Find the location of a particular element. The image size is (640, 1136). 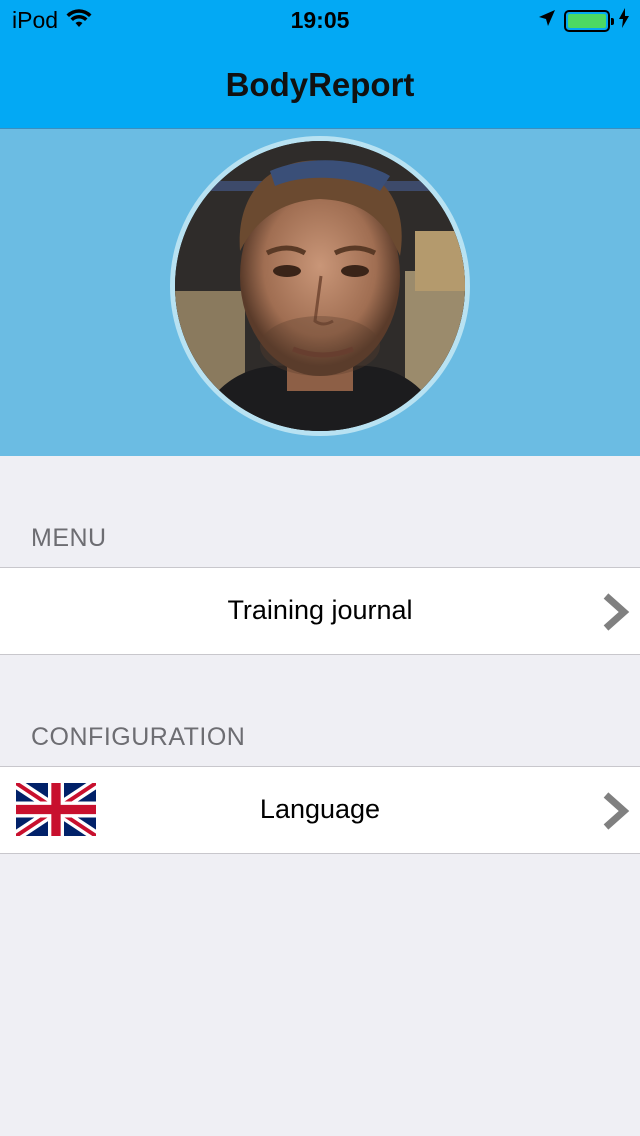

menu-item-label: Training journal is located at coordinates (320, 610).